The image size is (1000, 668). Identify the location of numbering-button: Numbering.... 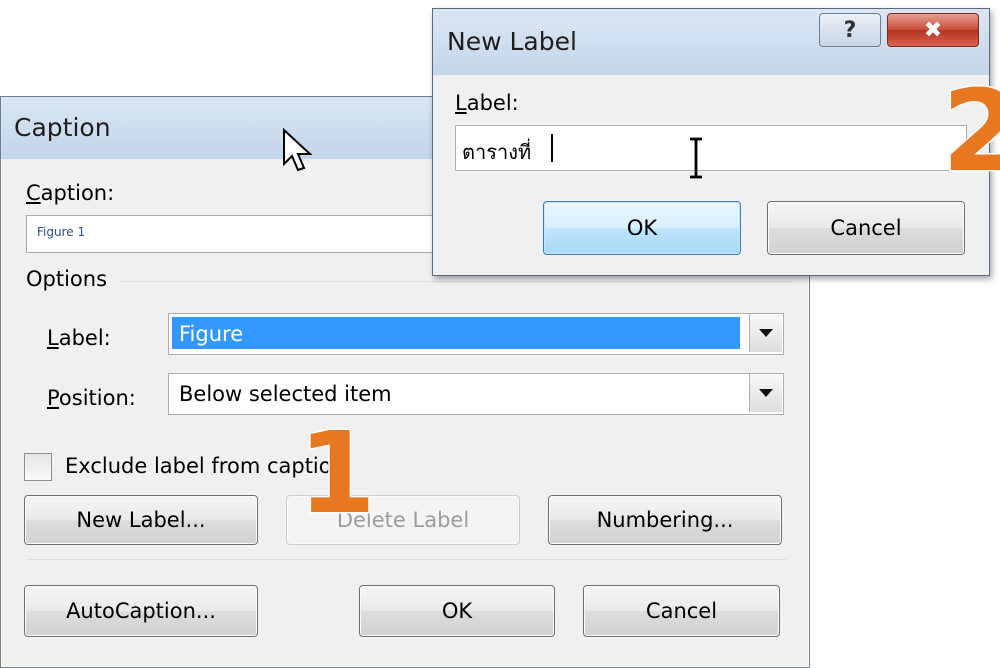
(665, 520).